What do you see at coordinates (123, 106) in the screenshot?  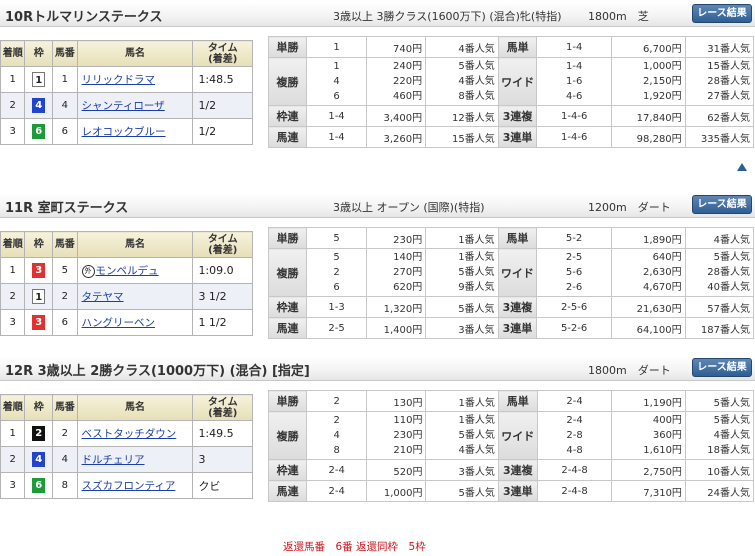 I see `horse-name-link: シャンティローザ` at bounding box center [123, 106].